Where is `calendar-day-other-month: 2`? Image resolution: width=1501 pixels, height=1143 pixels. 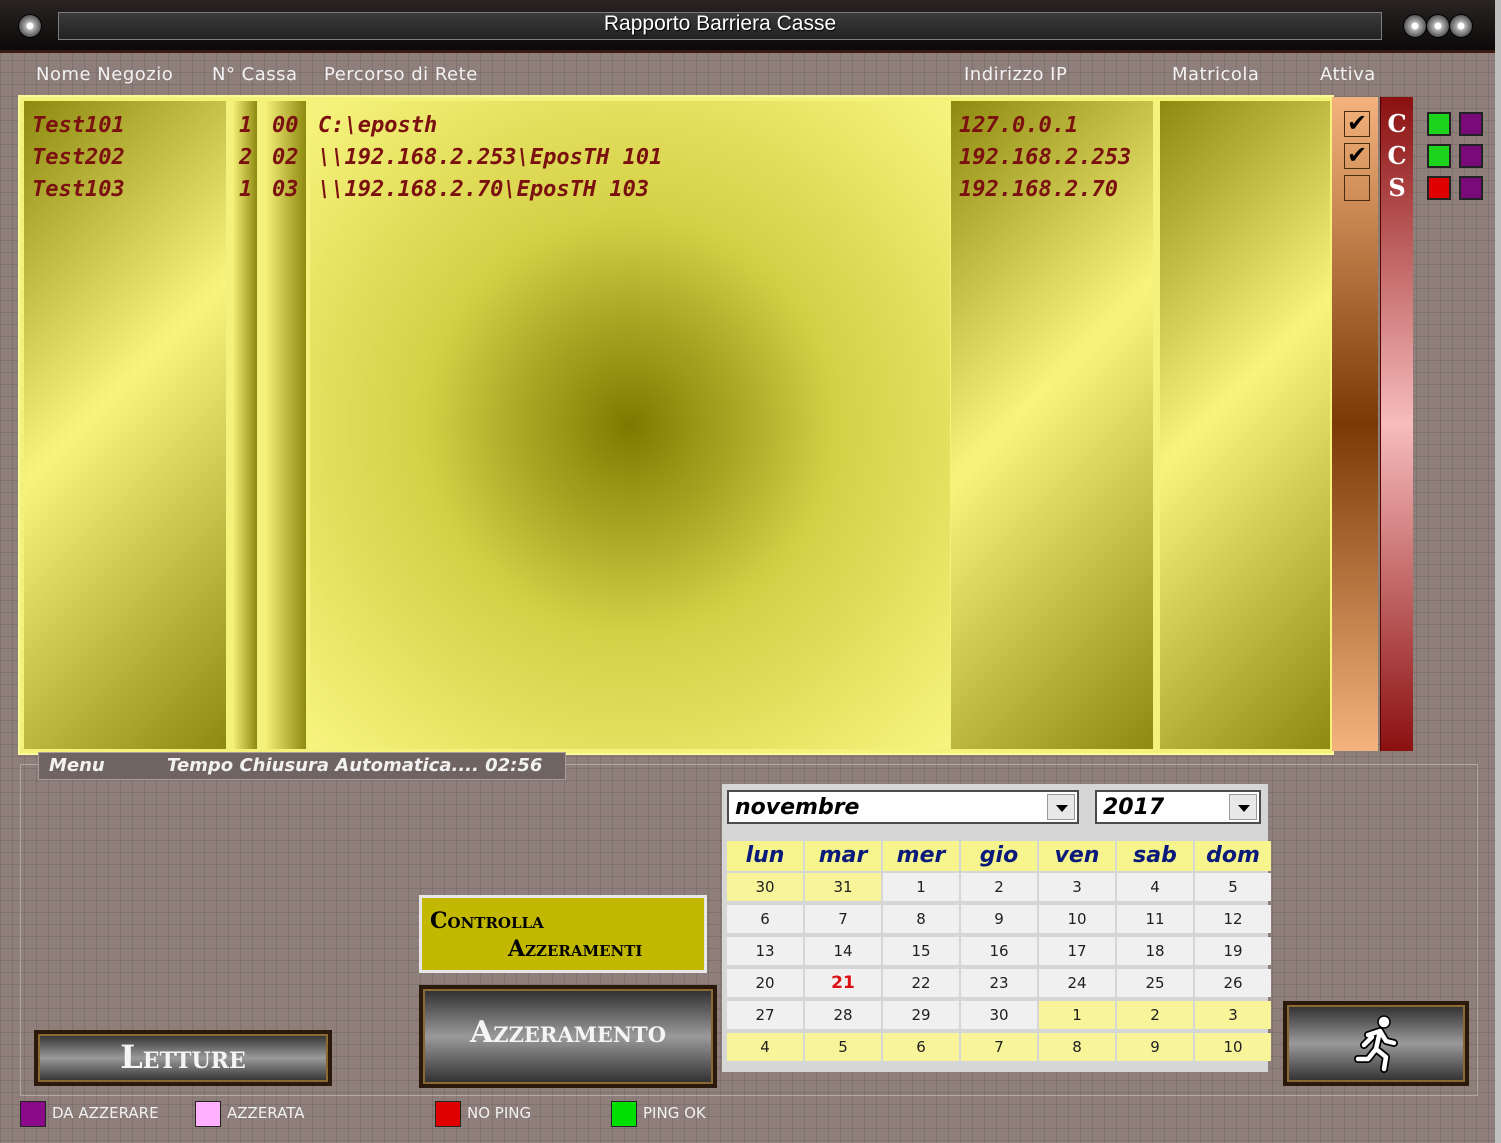
calendar-day-other-month: 2 is located at coordinates (1155, 1015).